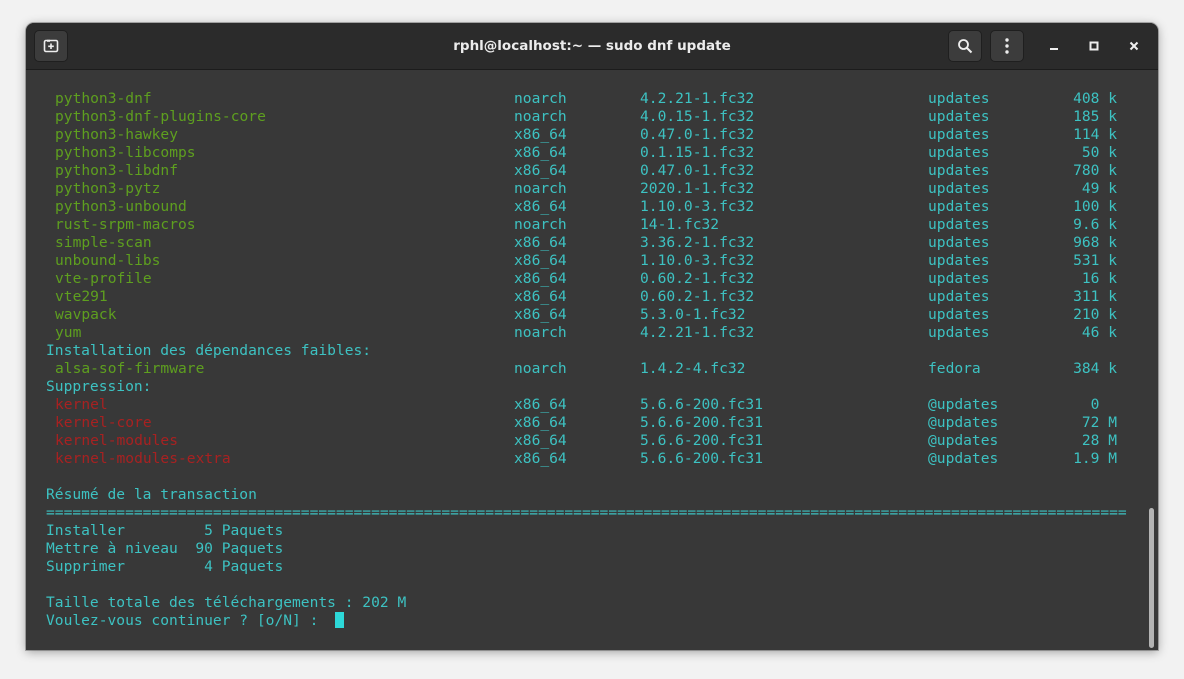 The height and width of the screenshot is (679, 1184). Describe the element at coordinates (697, 296) in the screenshot. I see `package-version: 0.60.2-1.fc32` at that location.